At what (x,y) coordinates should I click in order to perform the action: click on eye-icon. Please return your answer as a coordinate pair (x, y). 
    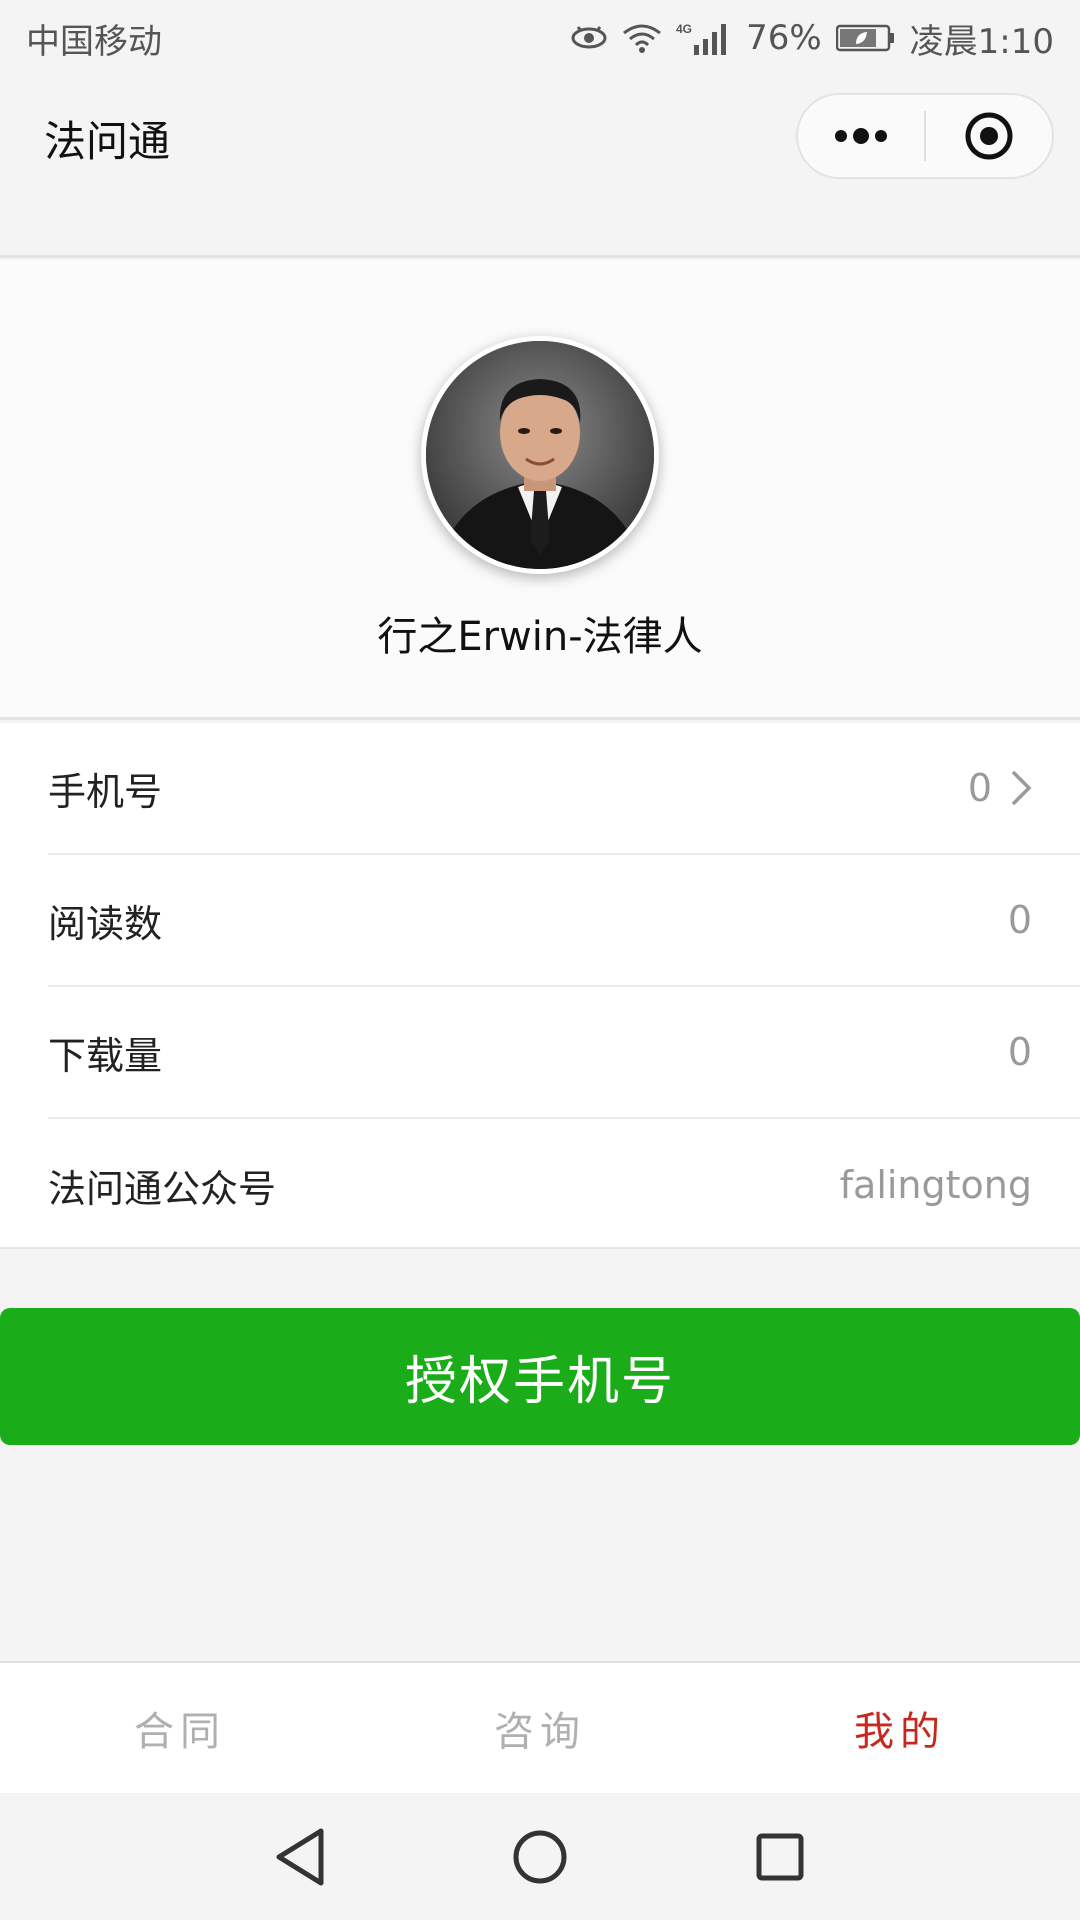
    Looking at the image, I should click on (589, 38).